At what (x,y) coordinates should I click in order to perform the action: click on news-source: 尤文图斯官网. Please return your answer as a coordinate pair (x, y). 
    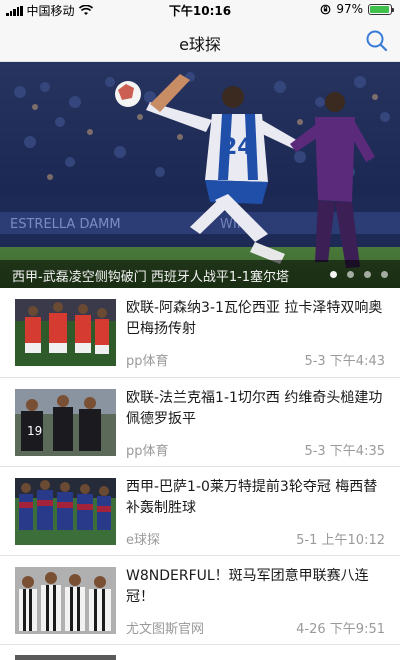
    Looking at the image, I should click on (165, 629).